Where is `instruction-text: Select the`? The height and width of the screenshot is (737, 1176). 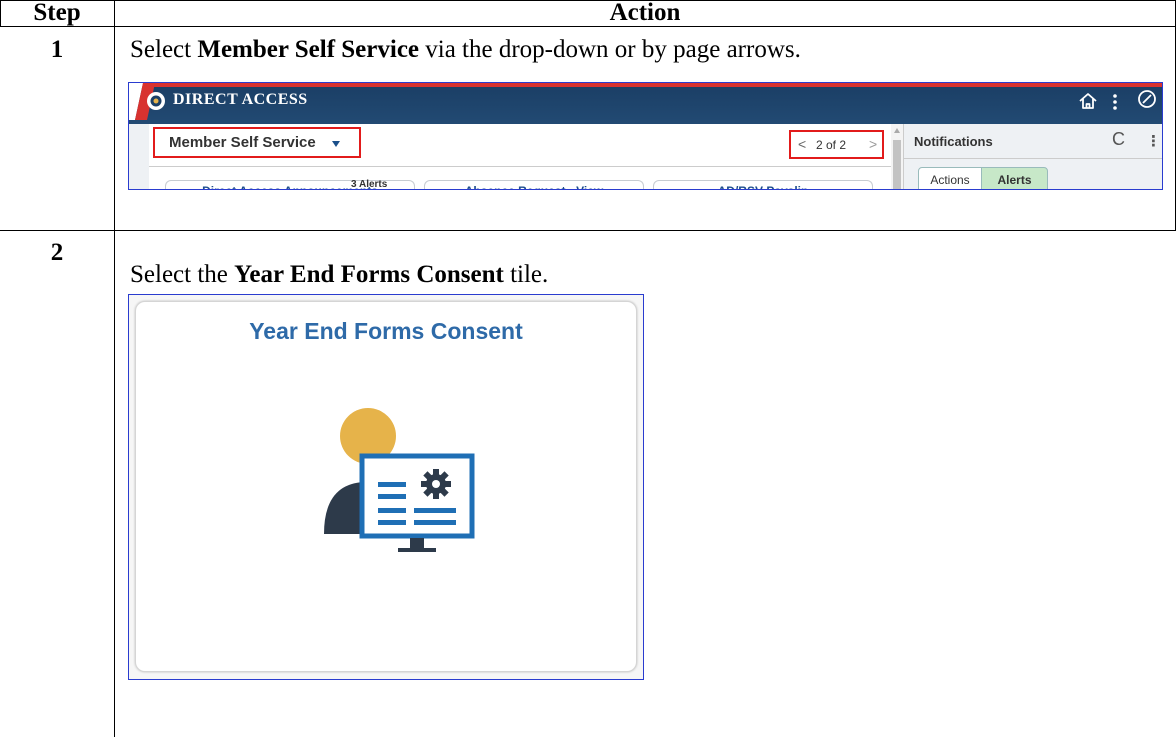
instruction-text: Select the is located at coordinates (182, 274).